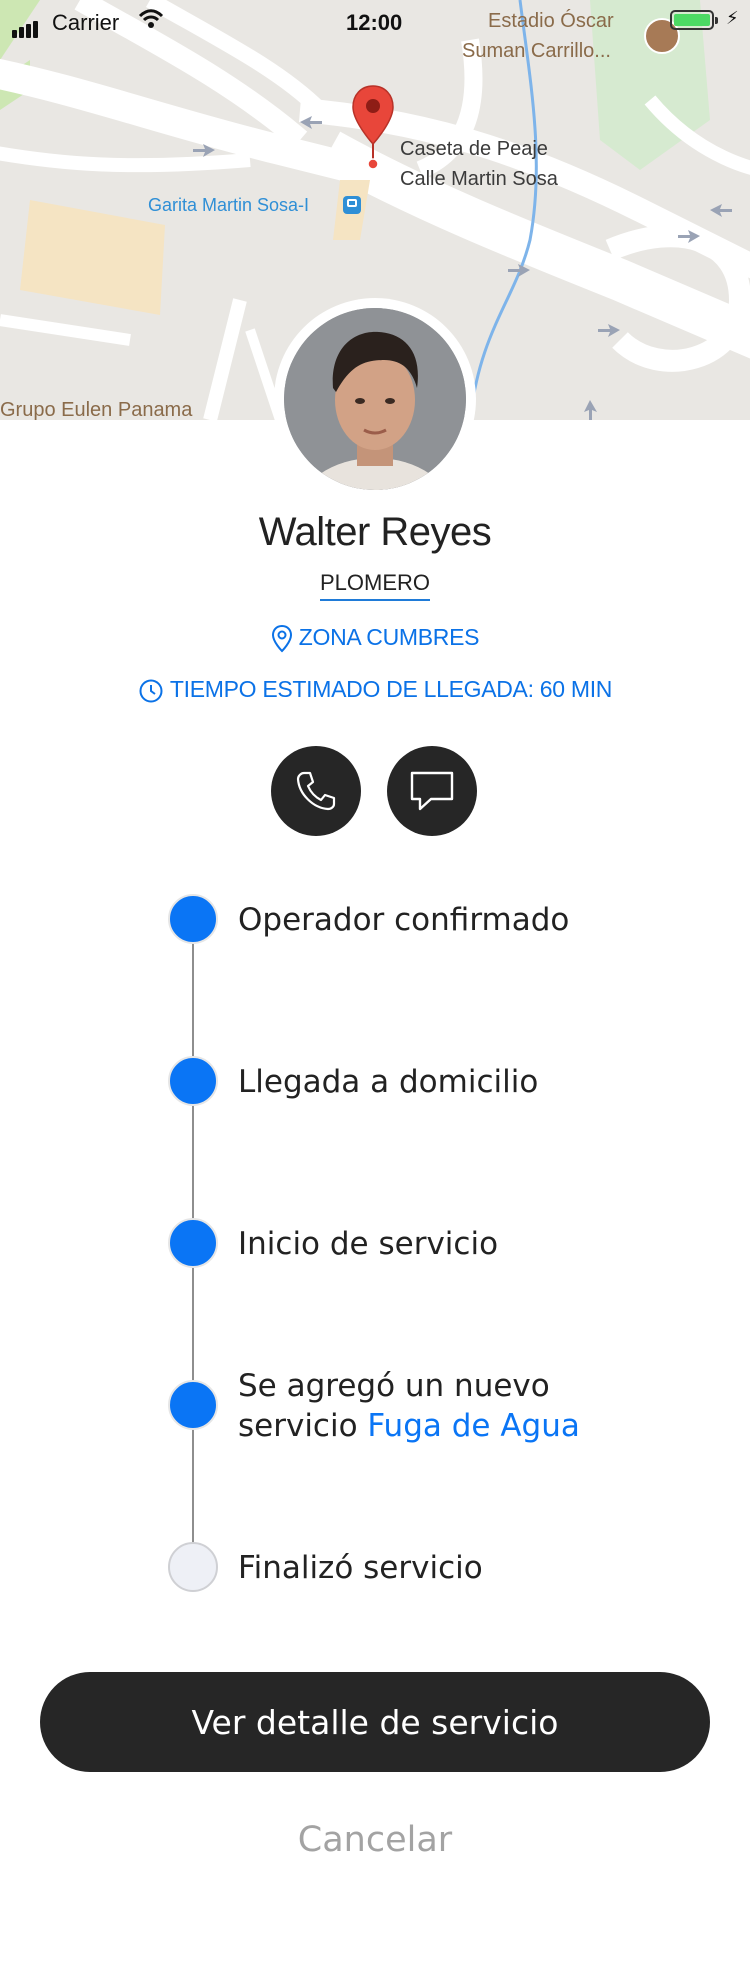 The image size is (750, 1980). I want to click on operator-role: PLOMERO, so click(375, 585).